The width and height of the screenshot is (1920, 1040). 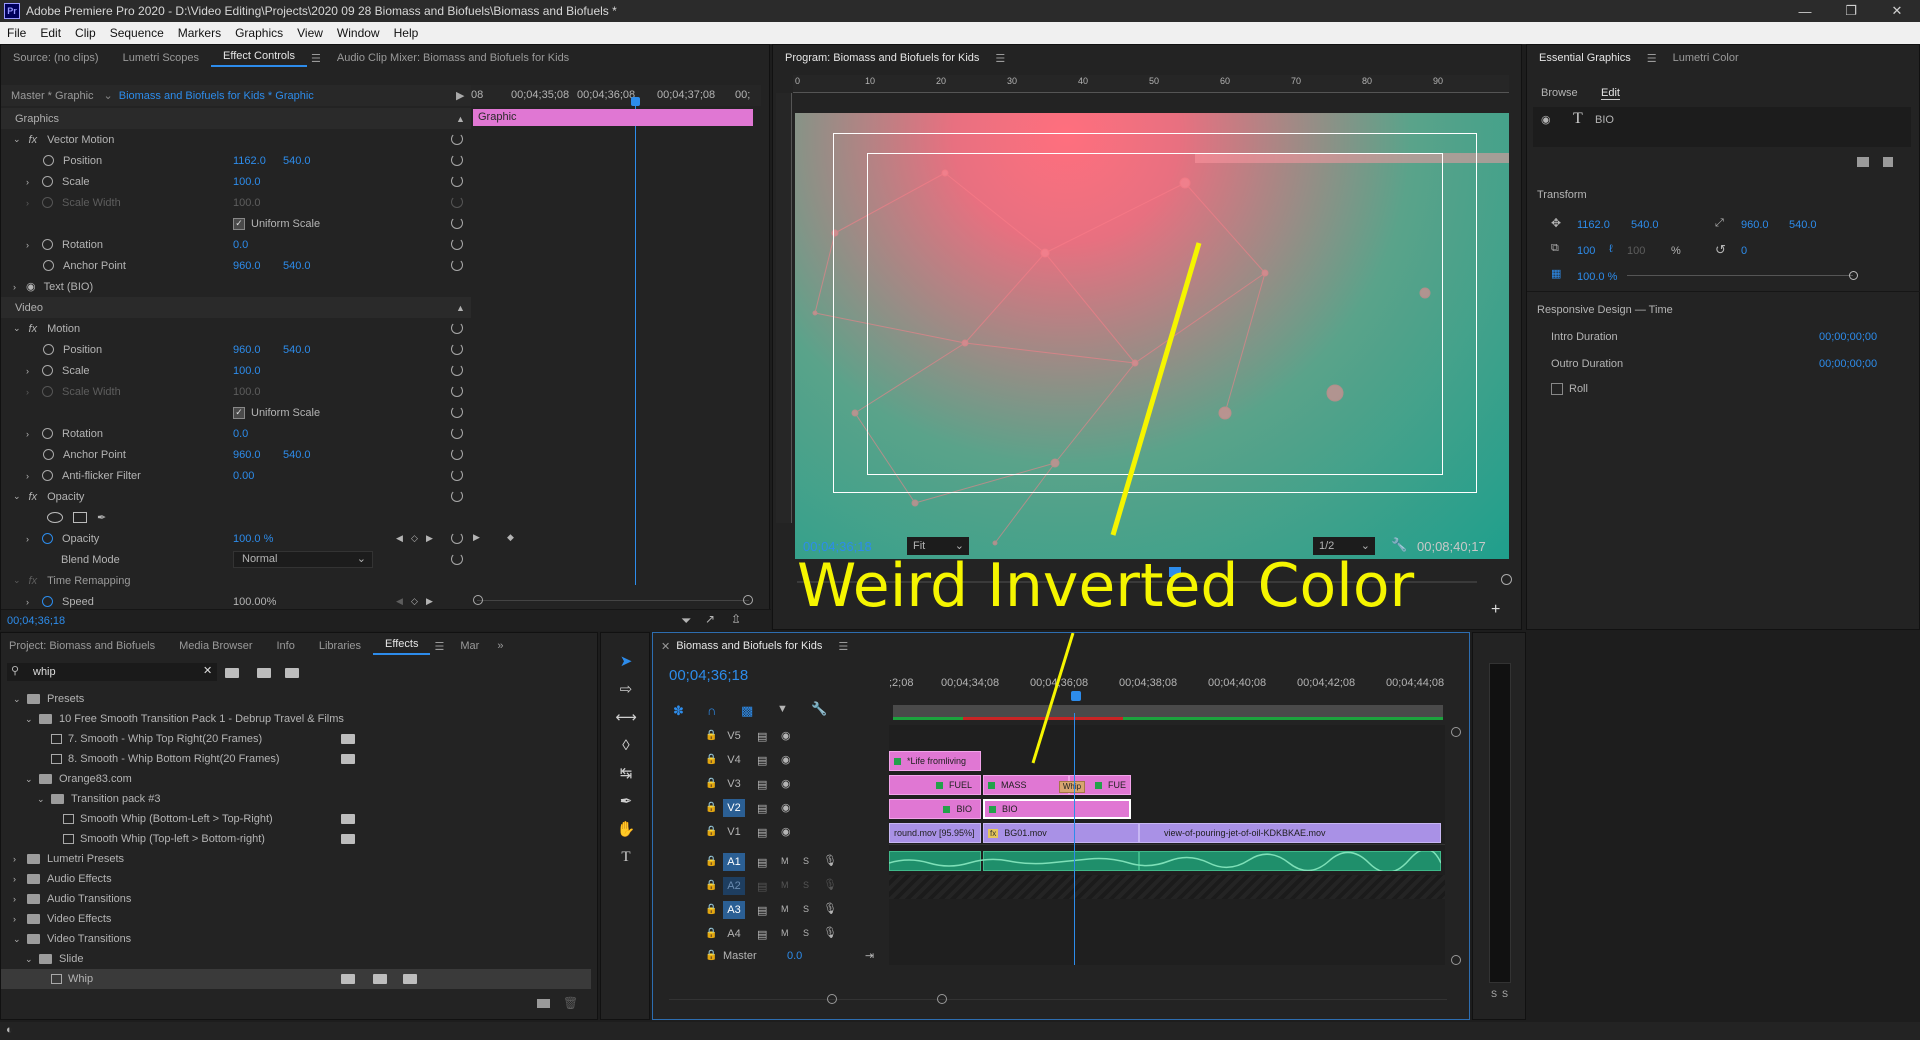 I want to click on ec-timecode: 00;04;36;18, so click(x=36, y=621).